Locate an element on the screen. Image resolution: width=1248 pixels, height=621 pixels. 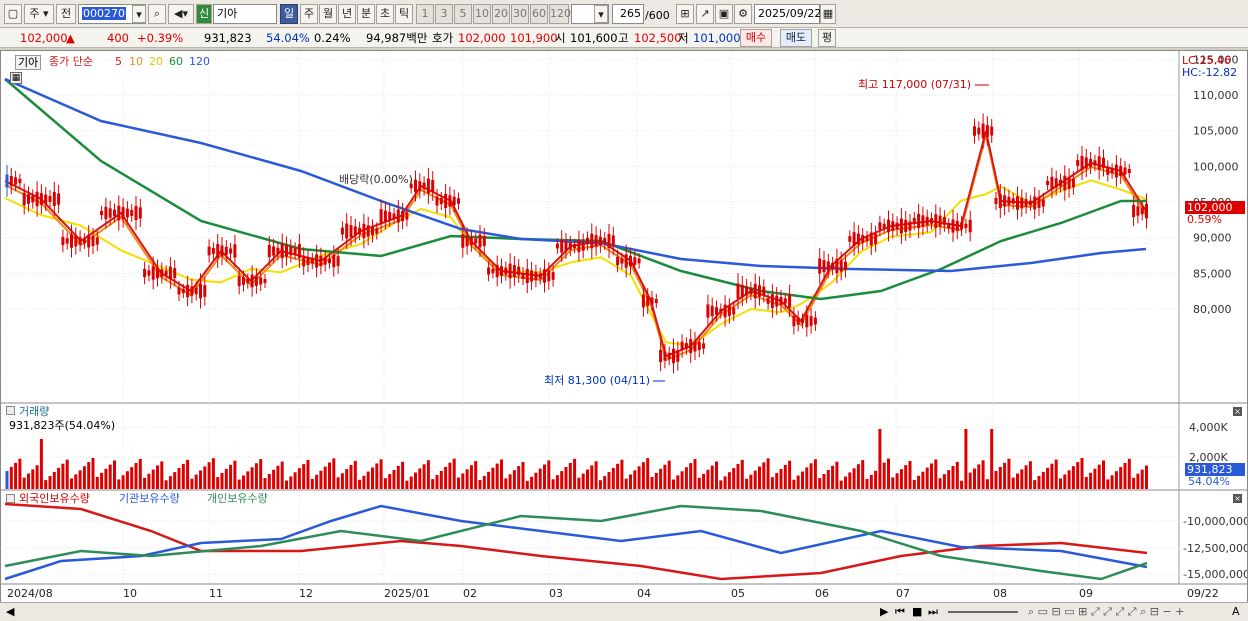
num-60: 60 is located at coordinates (539, 14).